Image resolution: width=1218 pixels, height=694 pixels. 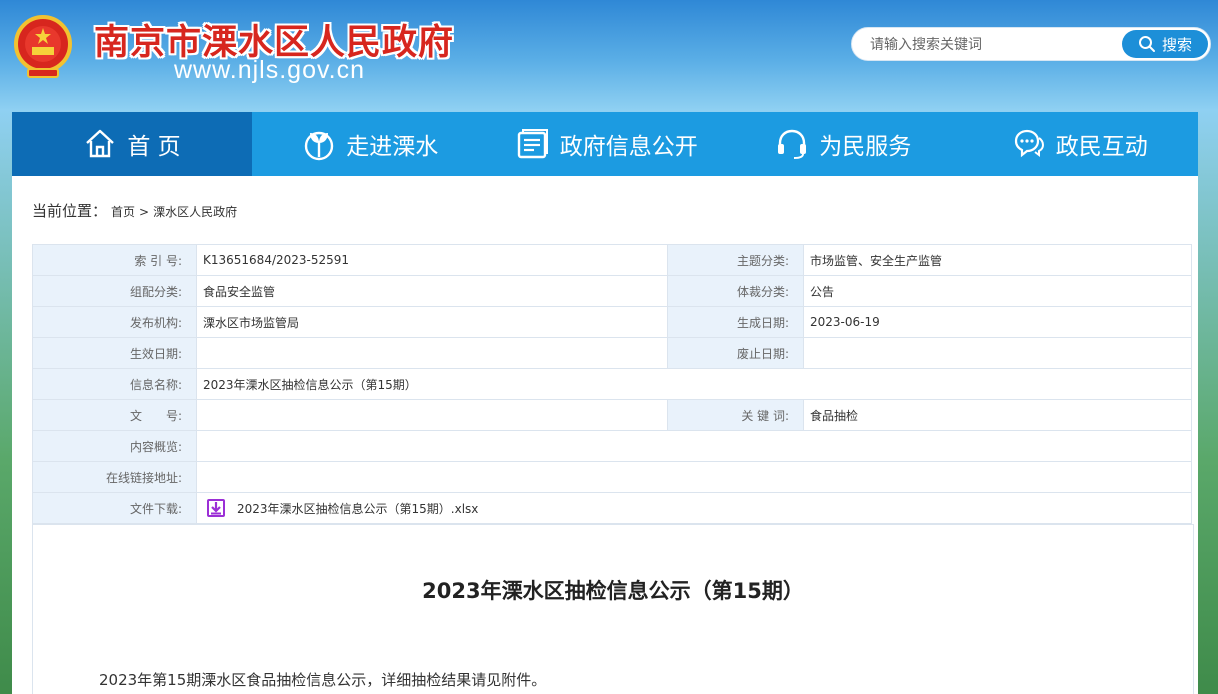 What do you see at coordinates (100, 143) in the screenshot?
I see `home-icon` at bounding box center [100, 143].